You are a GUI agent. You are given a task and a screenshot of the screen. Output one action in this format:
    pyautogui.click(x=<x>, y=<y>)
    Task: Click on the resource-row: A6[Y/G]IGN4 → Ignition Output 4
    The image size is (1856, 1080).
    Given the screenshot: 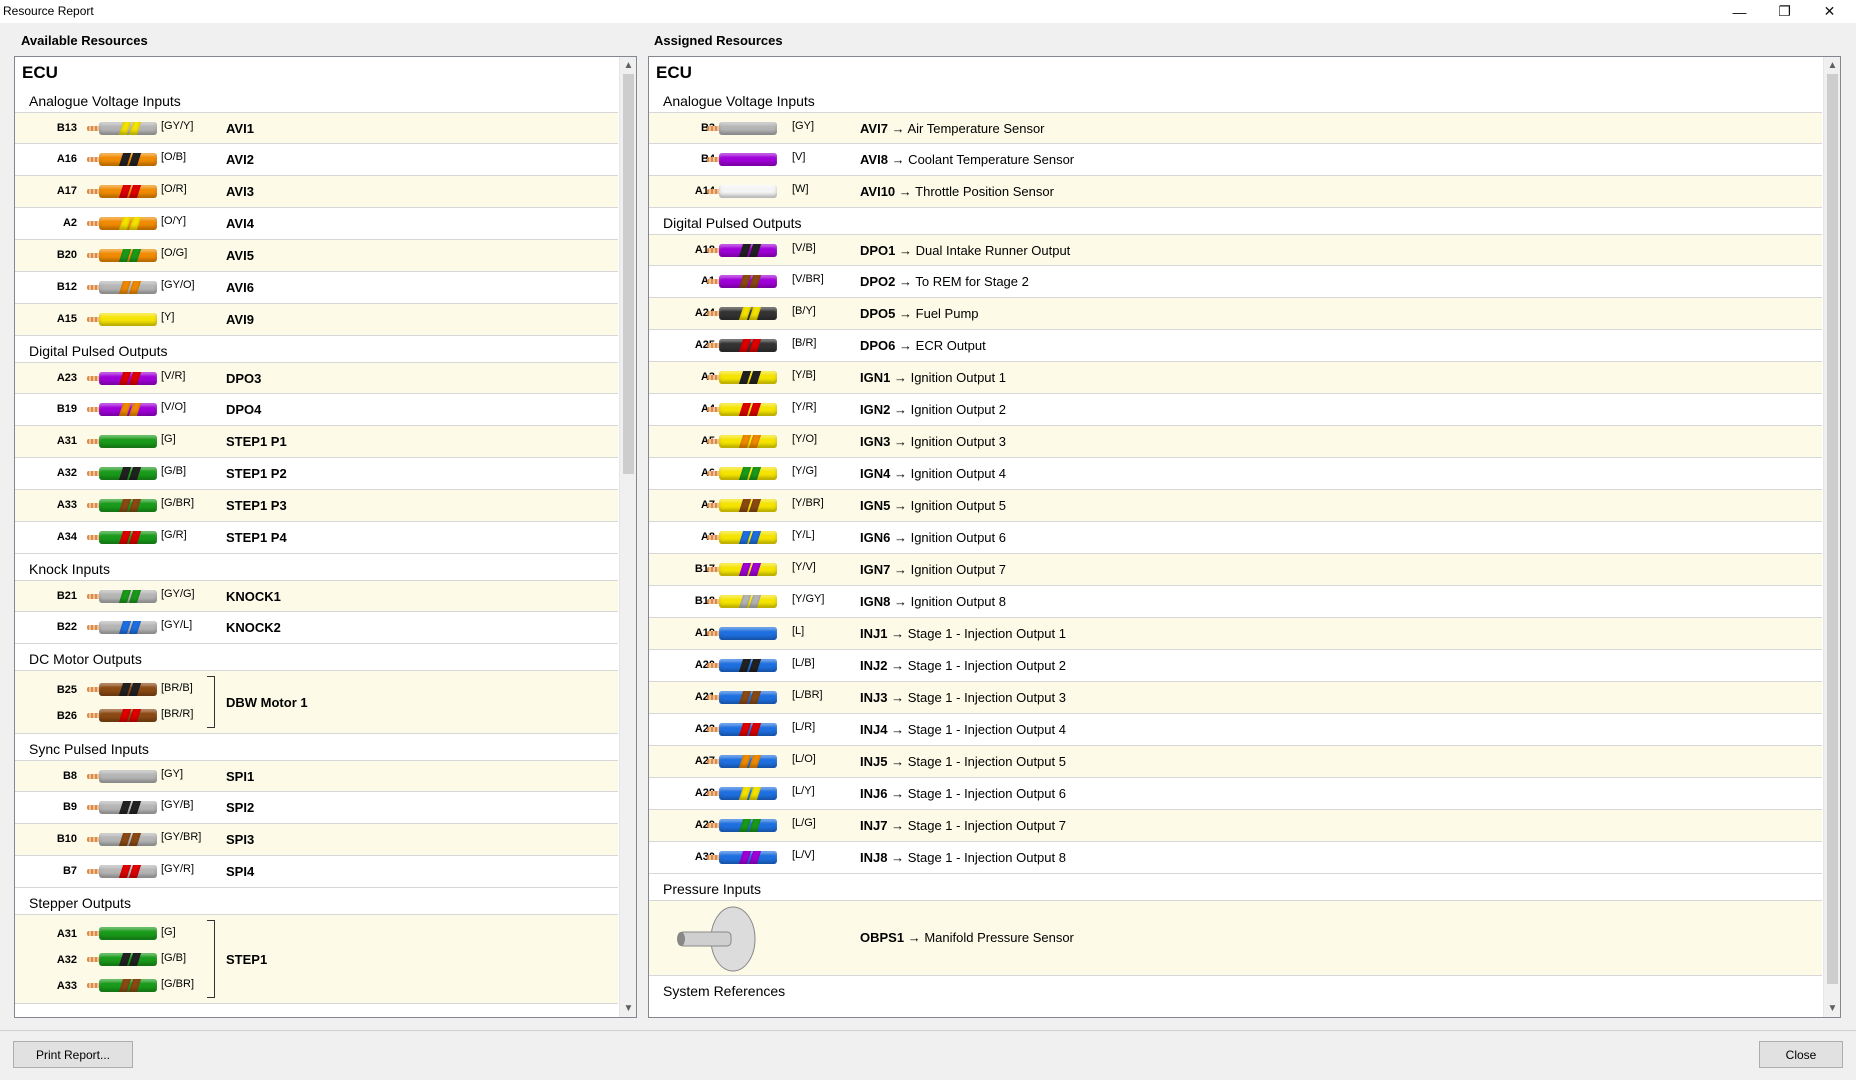 What is the action you would take?
    pyautogui.click(x=1235, y=474)
    